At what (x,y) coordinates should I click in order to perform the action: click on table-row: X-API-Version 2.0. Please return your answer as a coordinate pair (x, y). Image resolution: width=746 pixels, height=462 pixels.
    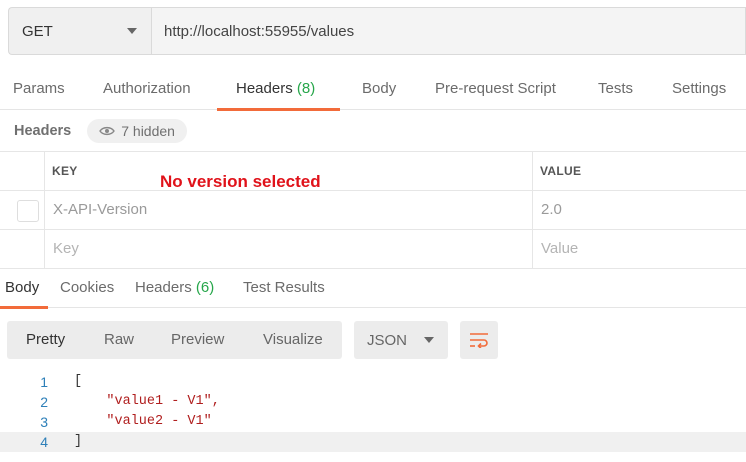
    Looking at the image, I should click on (373, 210).